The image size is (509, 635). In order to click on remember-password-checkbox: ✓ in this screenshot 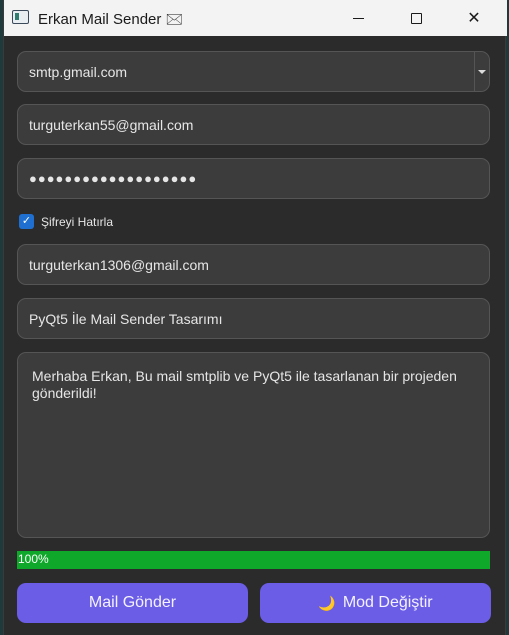, I will do `click(26, 221)`.